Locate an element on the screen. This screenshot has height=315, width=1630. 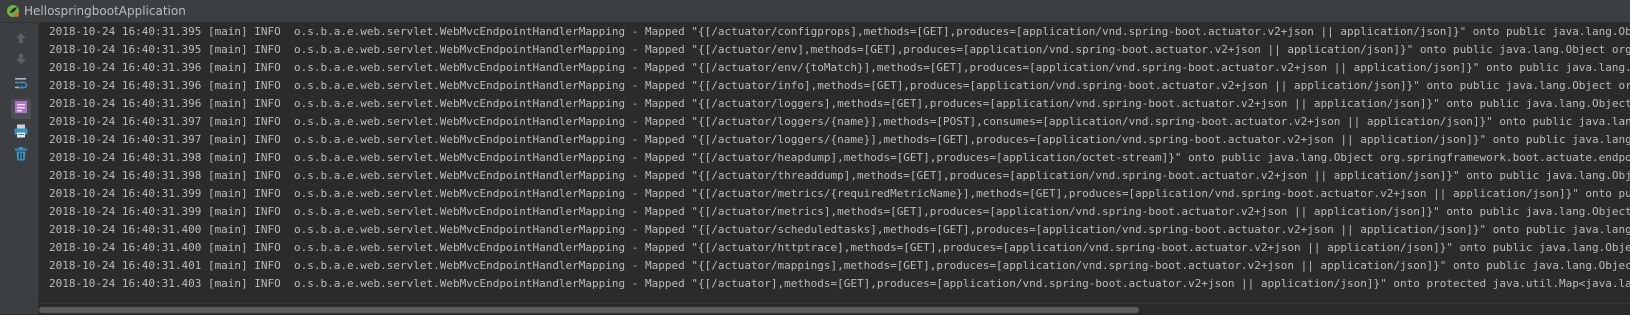
run-config-tab-title: HellospringbootApplication is located at coordinates (105, 11).